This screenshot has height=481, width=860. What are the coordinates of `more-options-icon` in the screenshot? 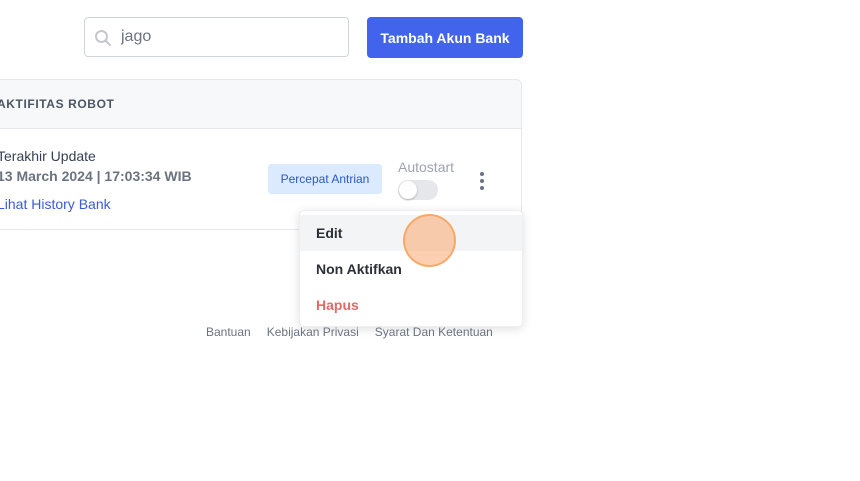 It's located at (482, 181).